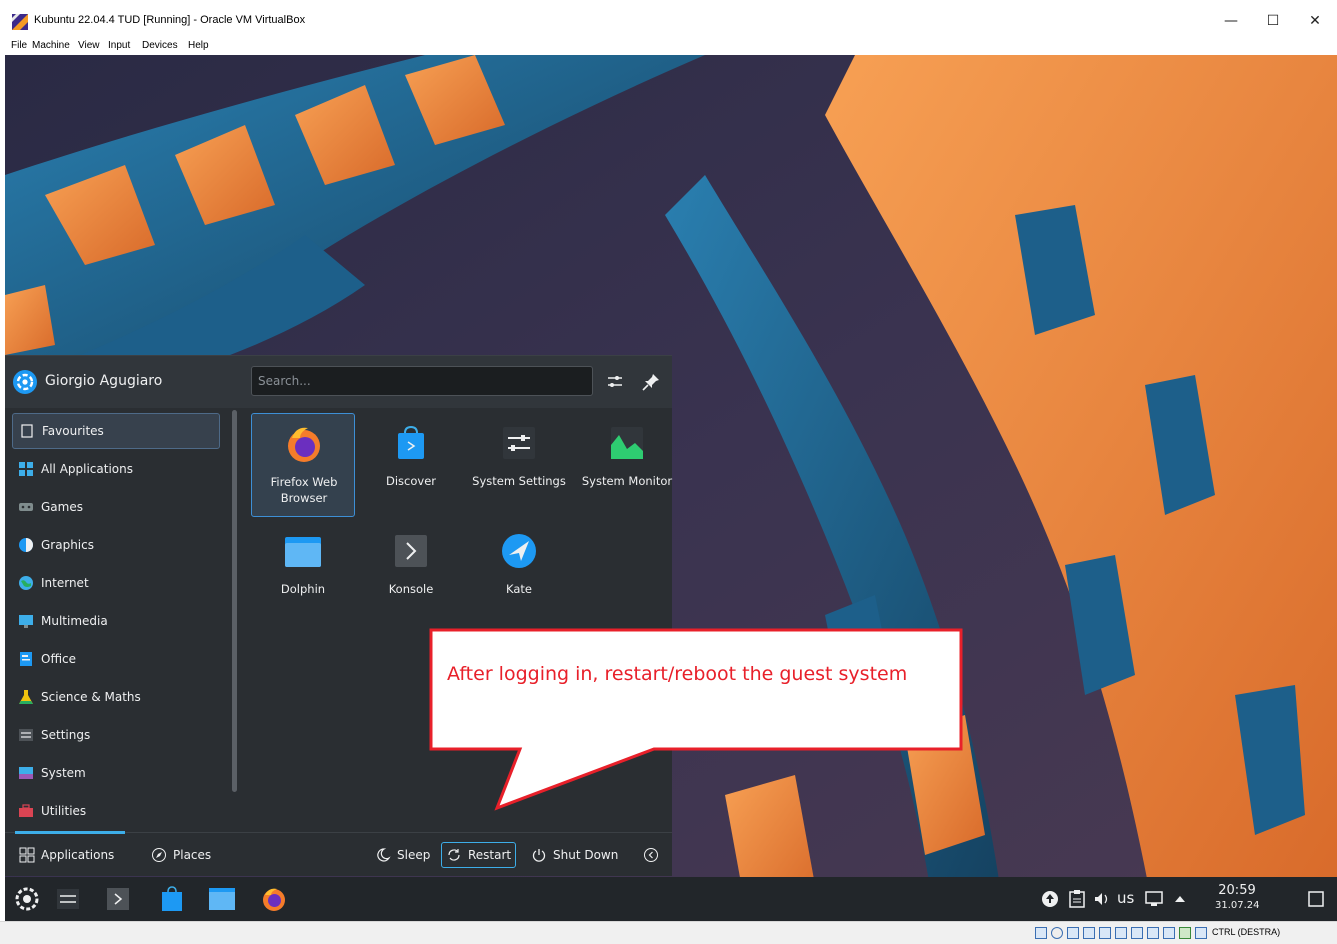 The height and width of the screenshot is (944, 1337). Describe the element at coordinates (1125, 898) in the screenshot. I see `keyboard-layout-indicator: us` at that location.